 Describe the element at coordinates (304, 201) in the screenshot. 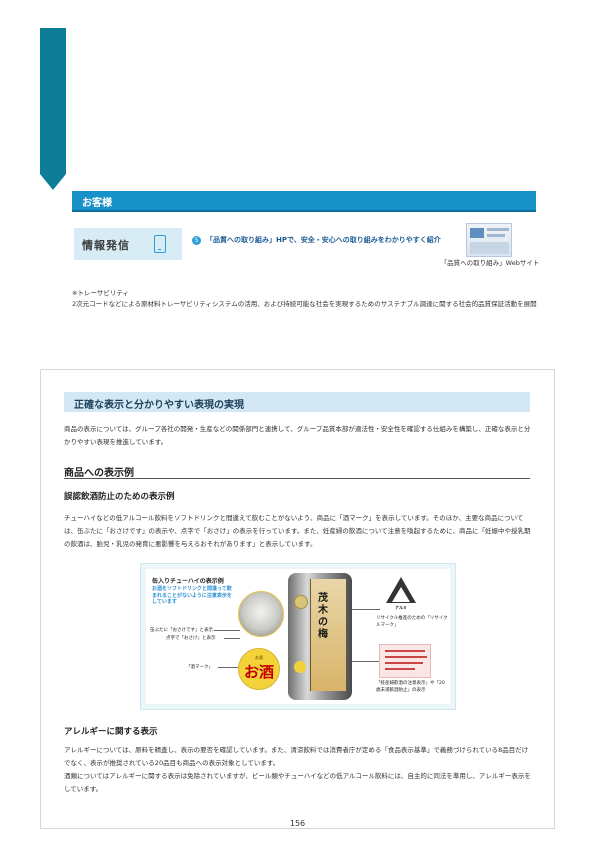

I see `customer-section-header: お客様` at that location.